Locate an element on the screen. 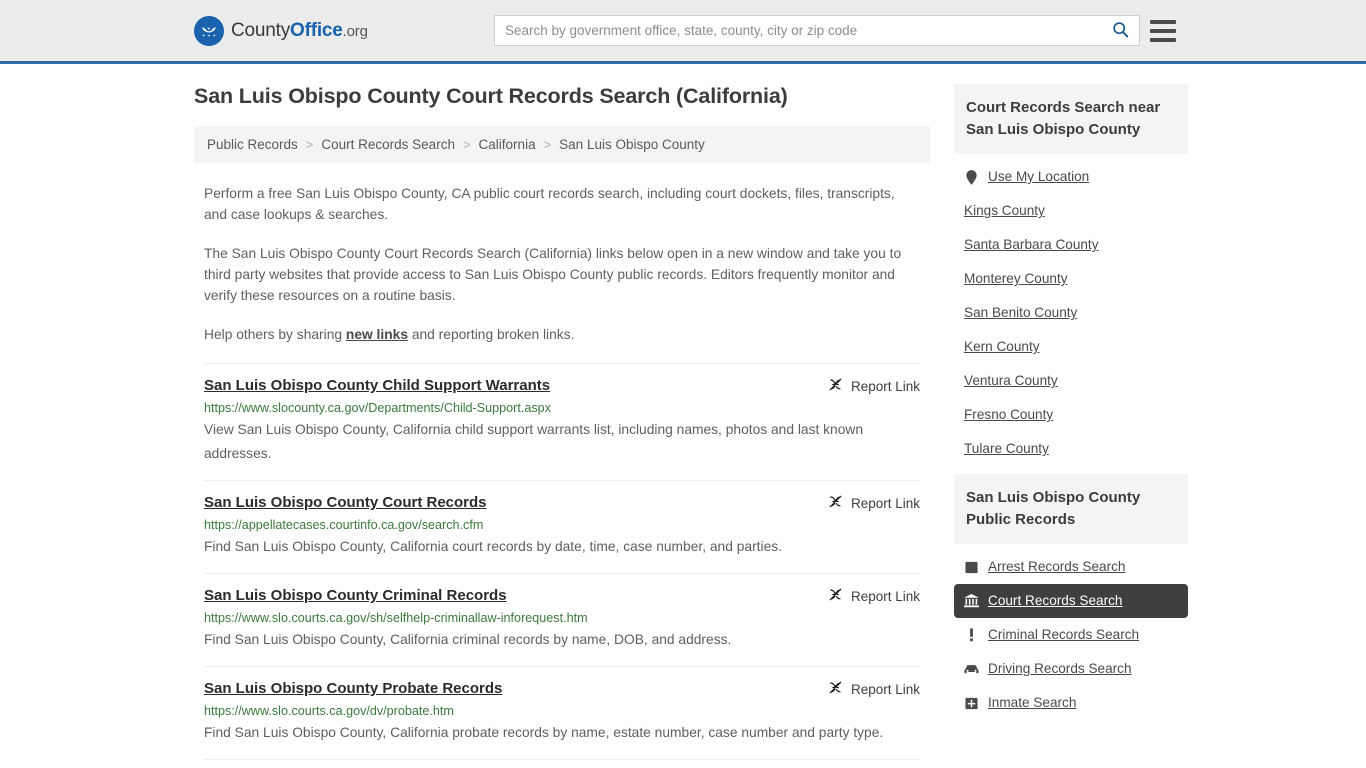  site-logo: CountyOffice.org is located at coordinates (281, 30).